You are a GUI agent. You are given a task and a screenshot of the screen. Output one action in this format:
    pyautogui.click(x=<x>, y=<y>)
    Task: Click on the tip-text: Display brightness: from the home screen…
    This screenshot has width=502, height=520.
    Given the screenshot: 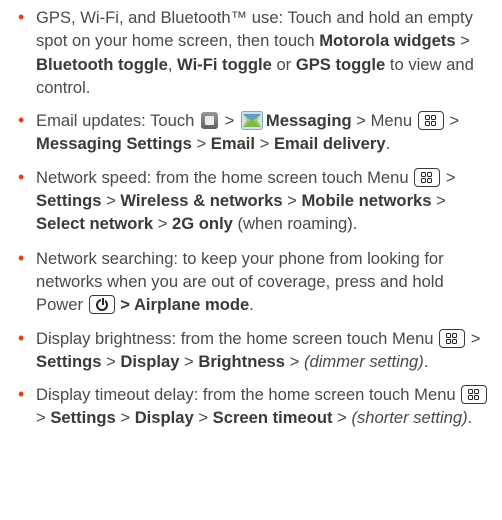 What is the action you would take?
    pyautogui.click(x=237, y=338)
    